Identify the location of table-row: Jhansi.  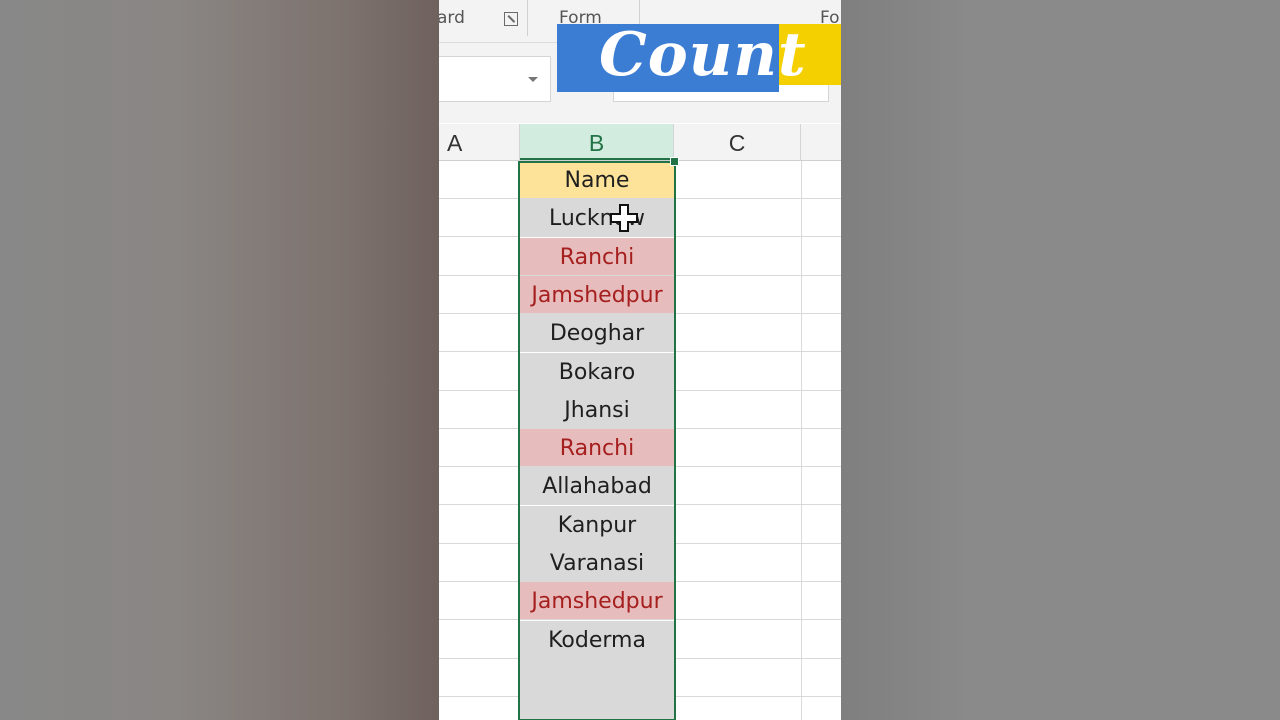
(640, 409).